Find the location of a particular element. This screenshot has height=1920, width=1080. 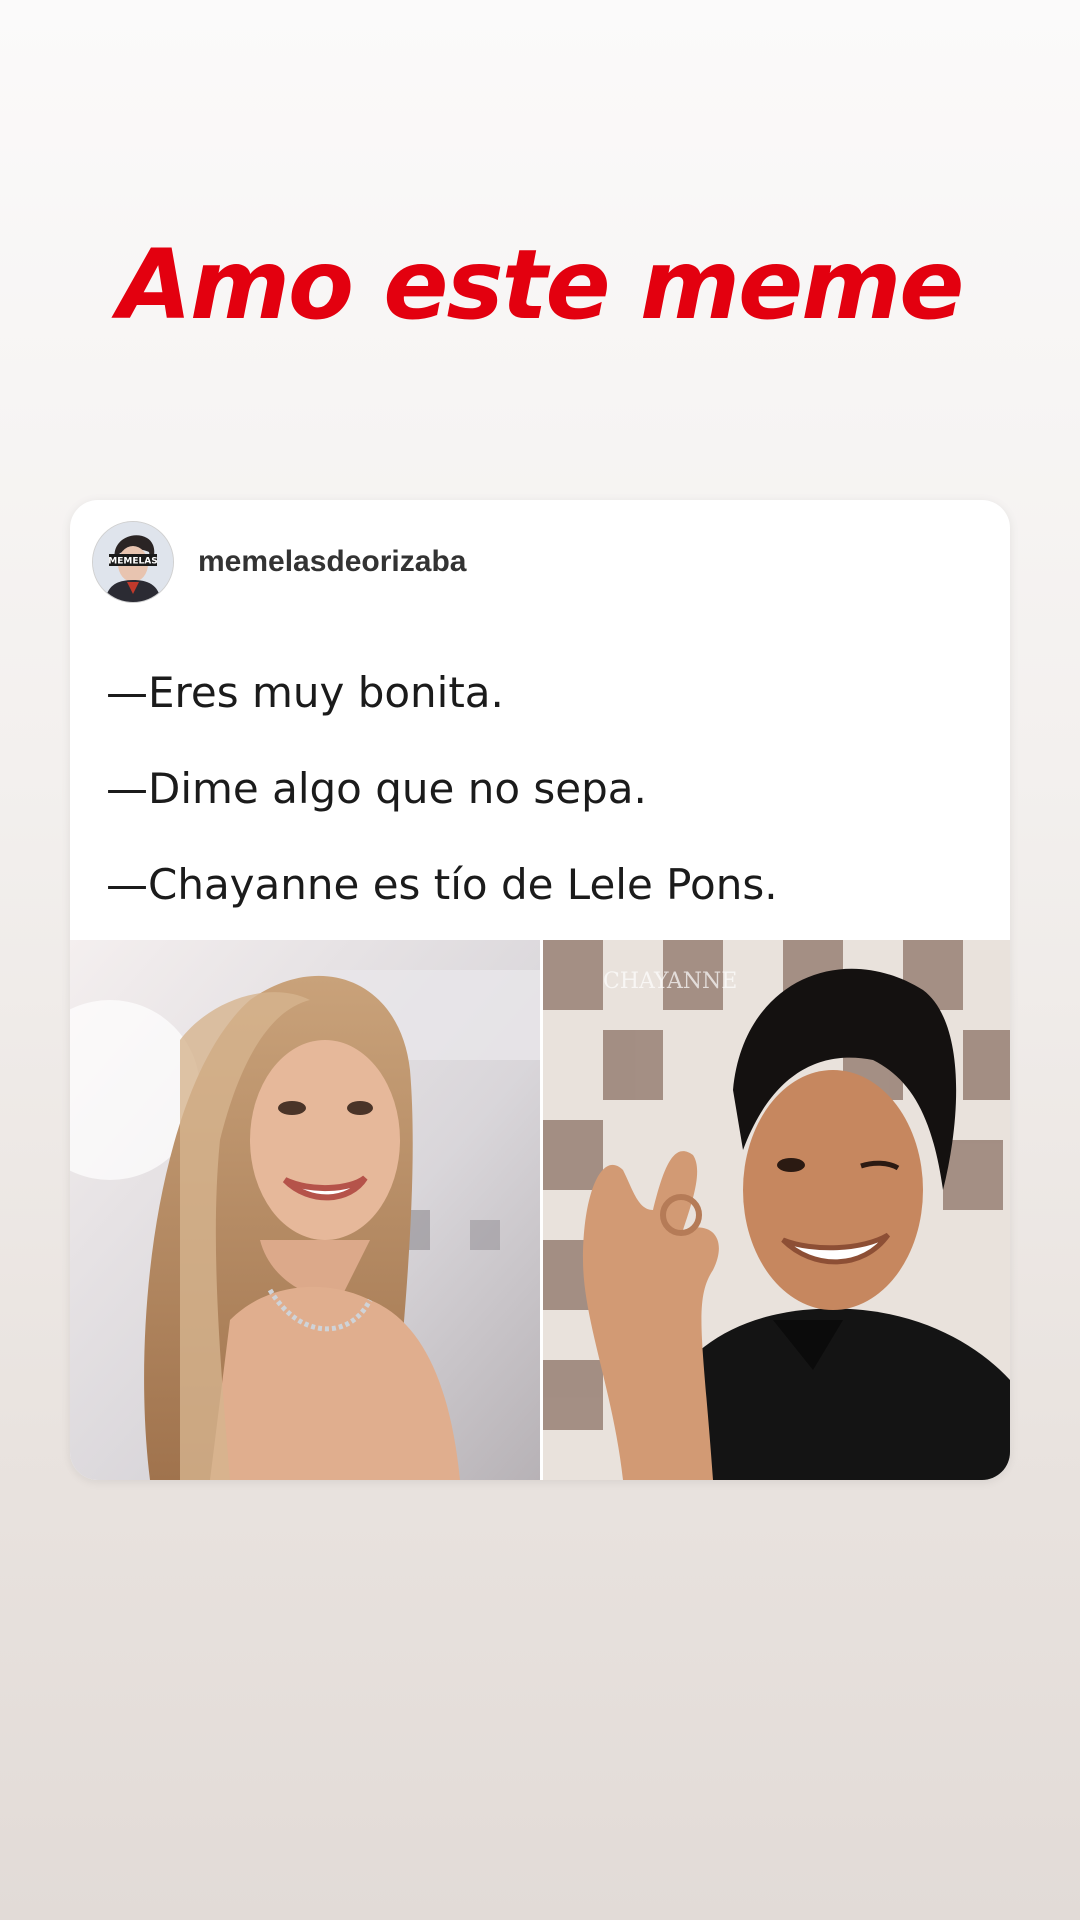

avatar: MEMELAS is located at coordinates (133, 562).